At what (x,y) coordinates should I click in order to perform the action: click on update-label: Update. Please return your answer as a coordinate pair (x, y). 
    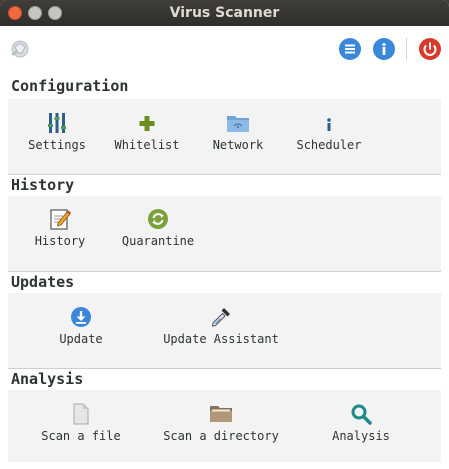
    Looking at the image, I should click on (81, 339).